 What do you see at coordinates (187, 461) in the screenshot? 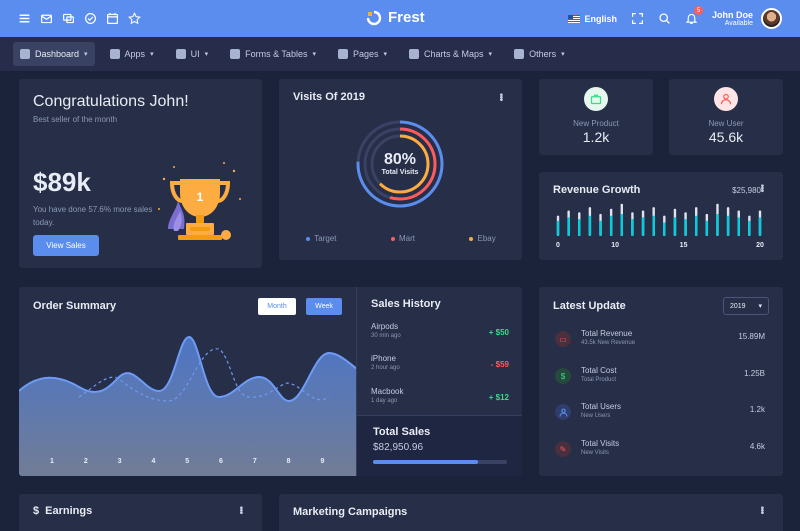
I see `order-x-label: 5` at bounding box center [187, 461].